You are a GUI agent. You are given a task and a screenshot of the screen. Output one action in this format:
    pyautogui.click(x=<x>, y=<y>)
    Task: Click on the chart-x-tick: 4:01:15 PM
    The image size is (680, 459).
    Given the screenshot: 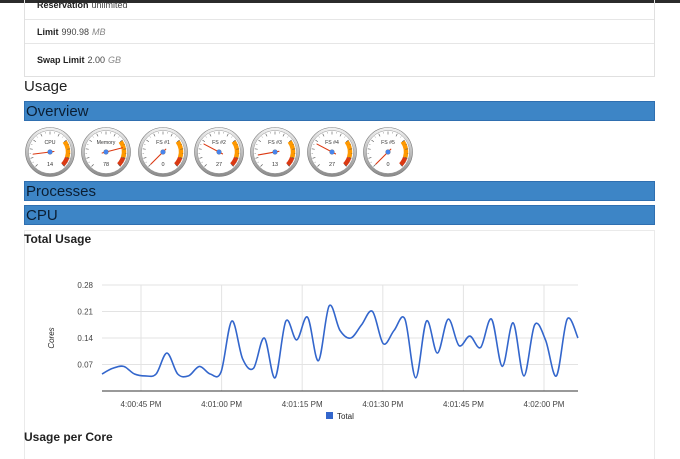 What is the action you would take?
    pyautogui.click(x=302, y=404)
    